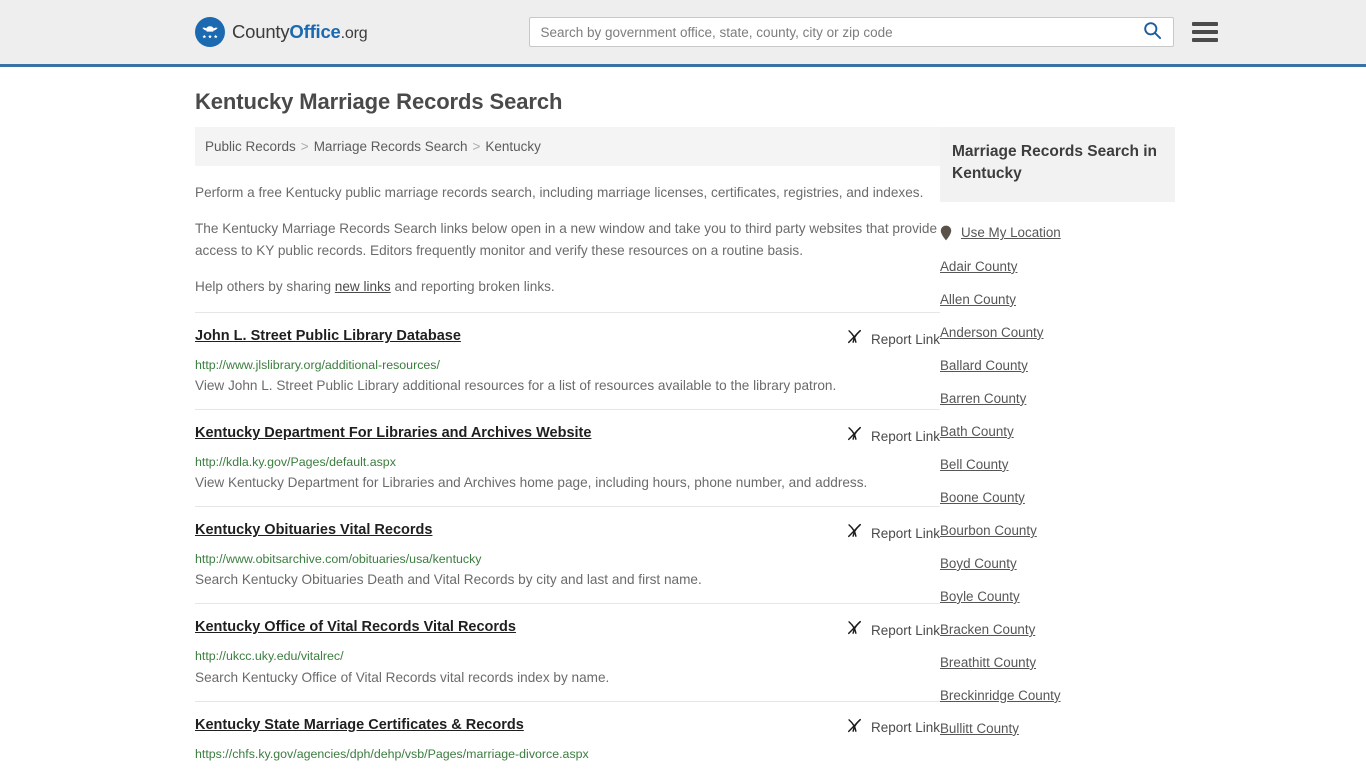 The image size is (1366, 776). What do you see at coordinates (978, 299) in the screenshot?
I see `county-link: Allen County` at bounding box center [978, 299].